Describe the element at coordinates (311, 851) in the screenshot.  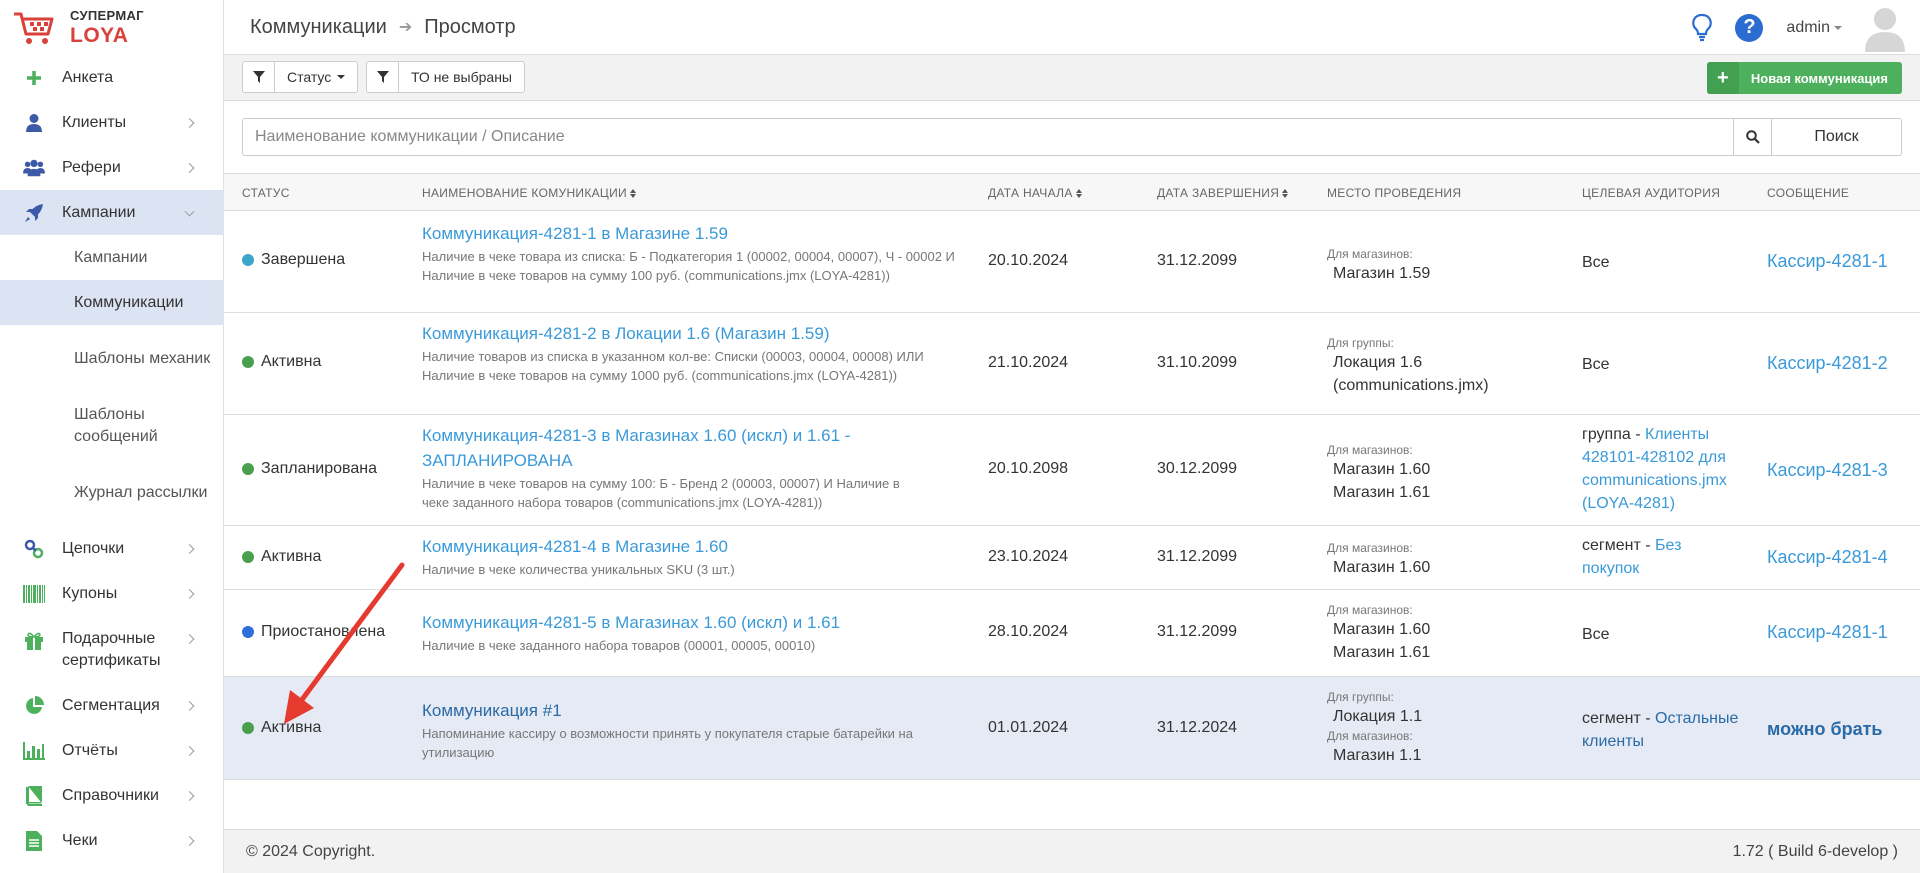
I see `copyright: © 2024 Copyright.` at that location.